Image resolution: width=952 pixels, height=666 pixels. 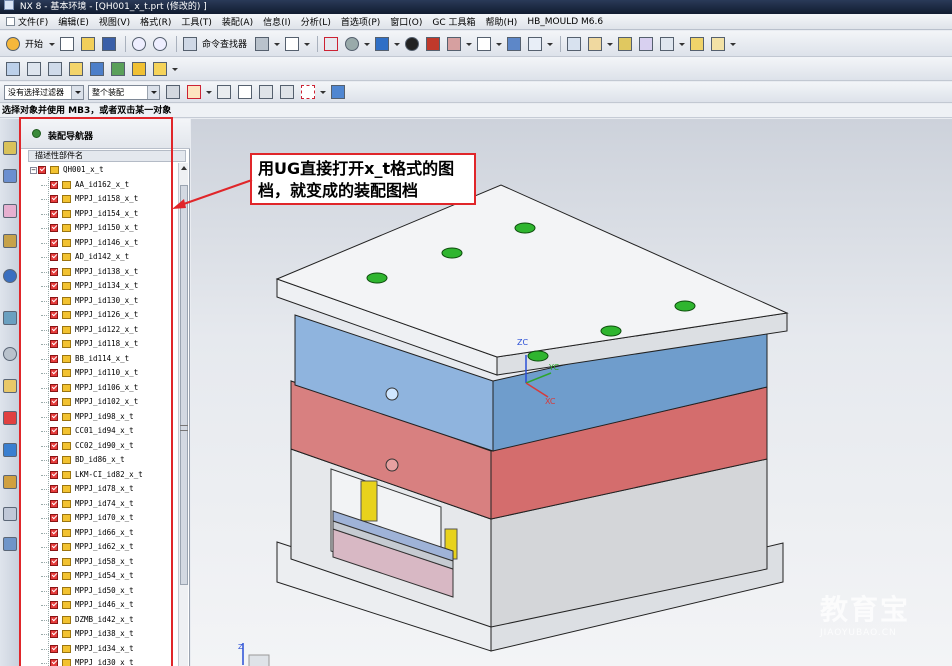 What do you see at coordinates (103, 214) in the screenshot?
I see `tree-item: MPPJ_id154_x_t` at bounding box center [103, 214].